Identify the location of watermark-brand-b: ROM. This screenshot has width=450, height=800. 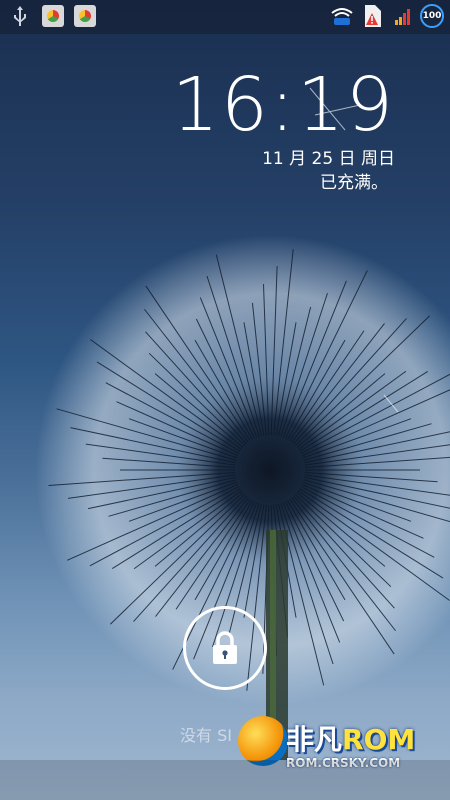
(379, 739).